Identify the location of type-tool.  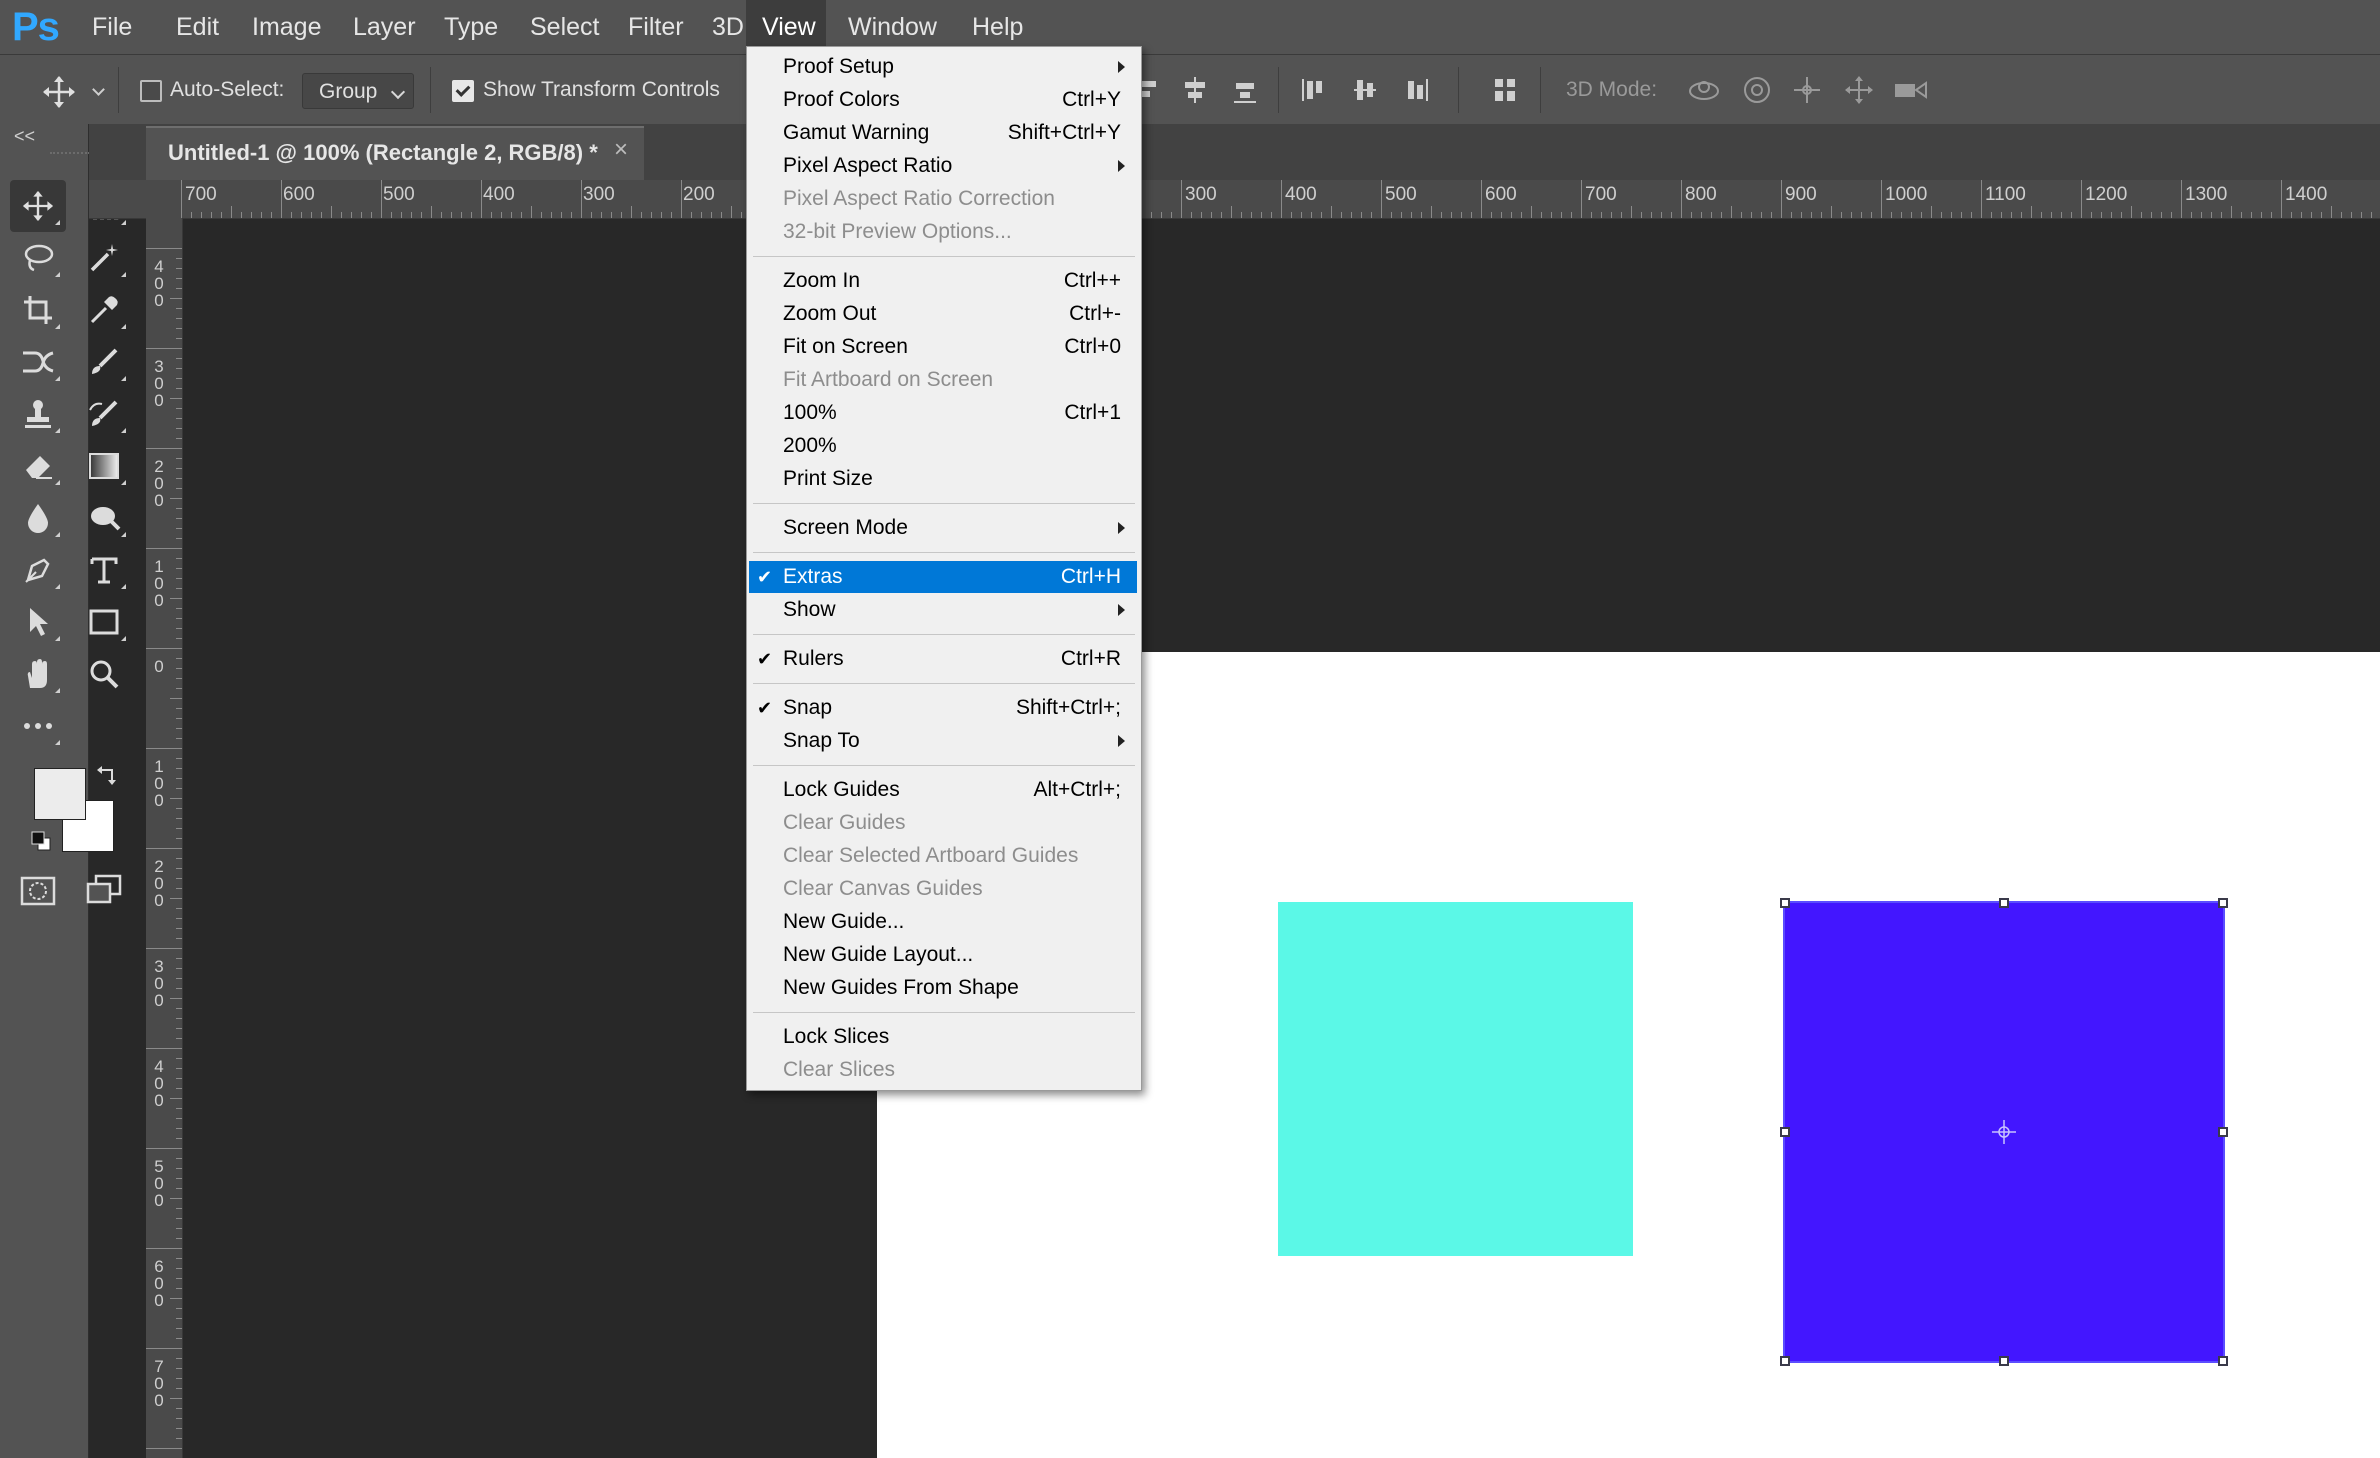
(104, 570).